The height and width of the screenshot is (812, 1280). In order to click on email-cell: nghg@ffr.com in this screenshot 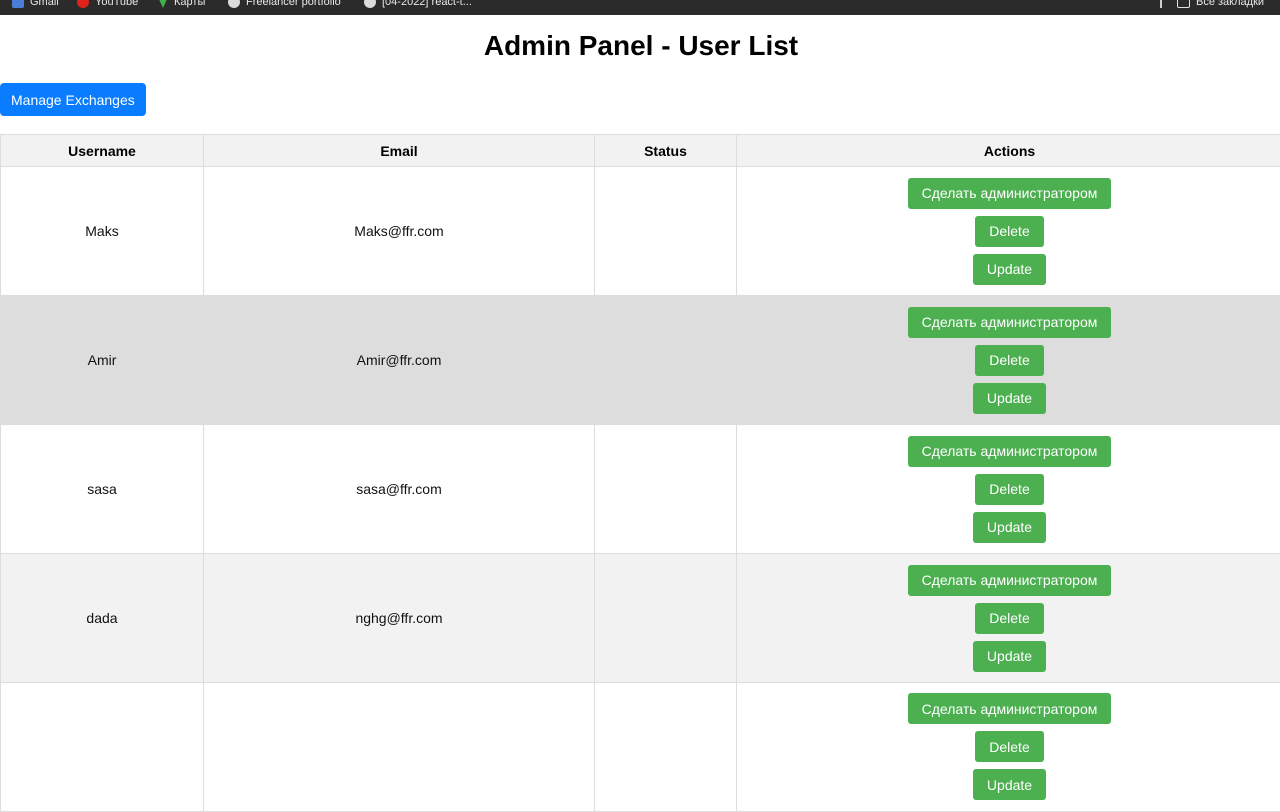, I will do `click(399, 618)`.